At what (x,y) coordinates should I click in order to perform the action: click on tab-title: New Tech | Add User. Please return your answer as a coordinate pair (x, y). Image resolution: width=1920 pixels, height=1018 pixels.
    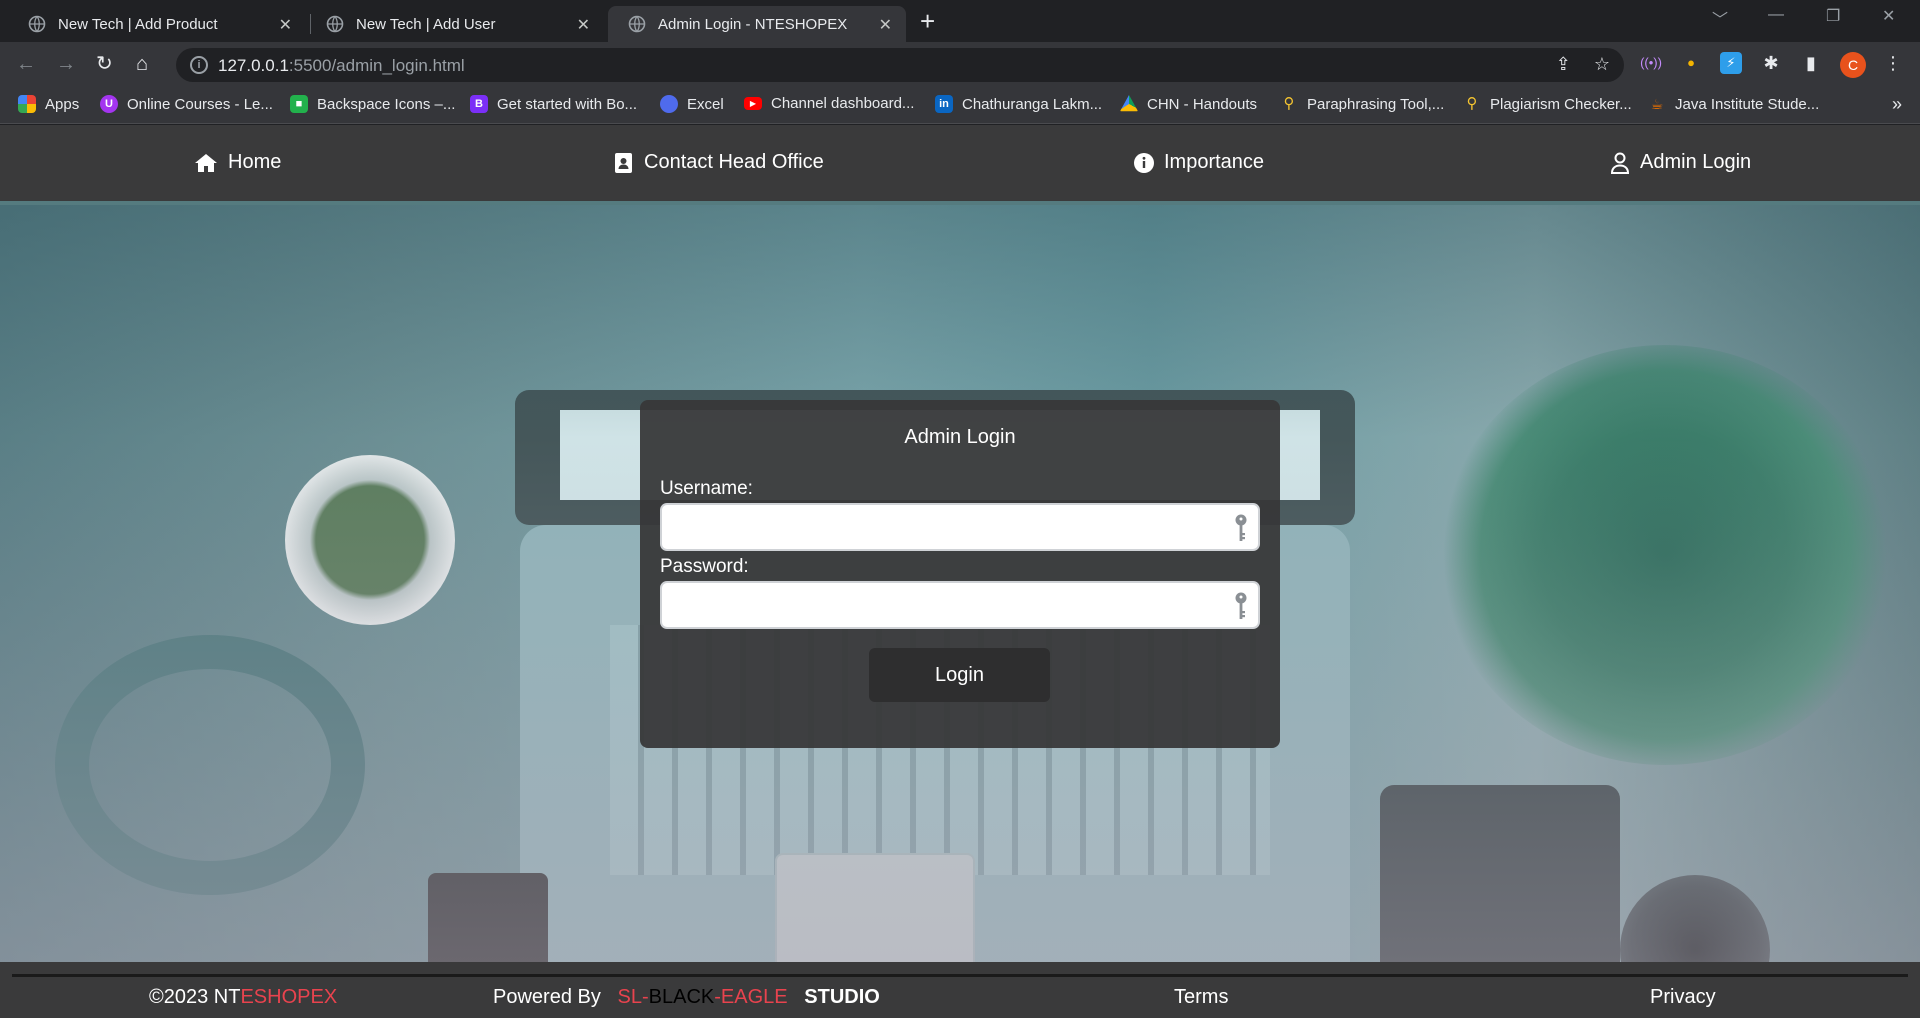
    Looking at the image, I should click on (426, 24).